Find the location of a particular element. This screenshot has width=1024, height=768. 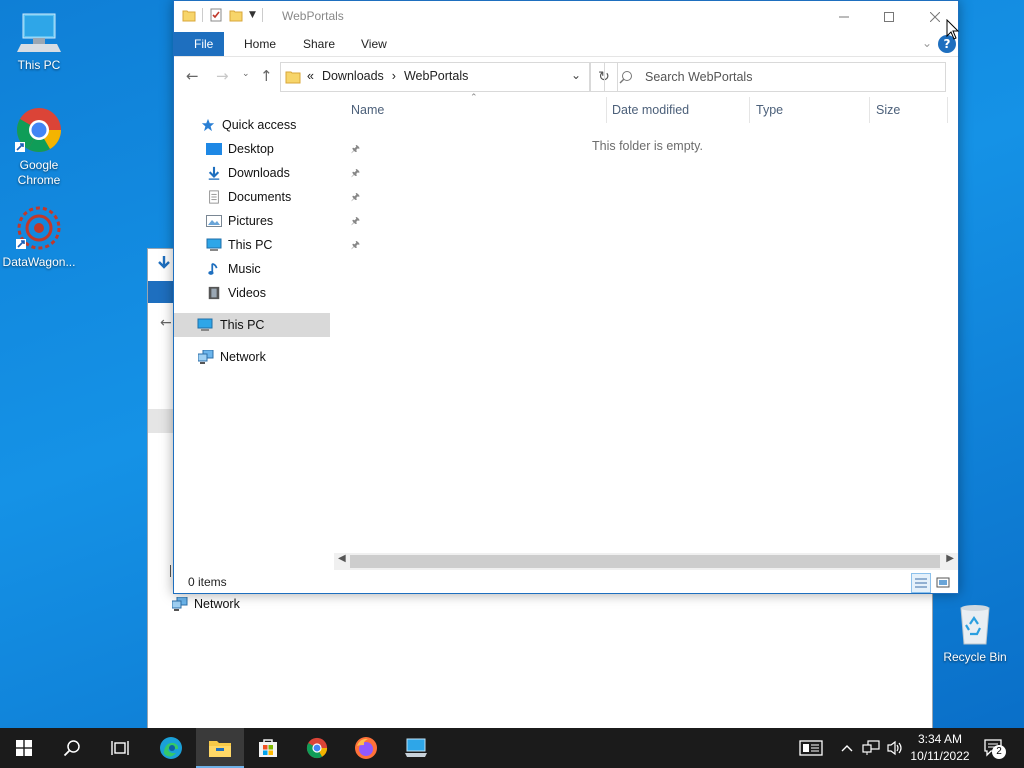

chevron-up-icon is located at coordinates (847, 748).